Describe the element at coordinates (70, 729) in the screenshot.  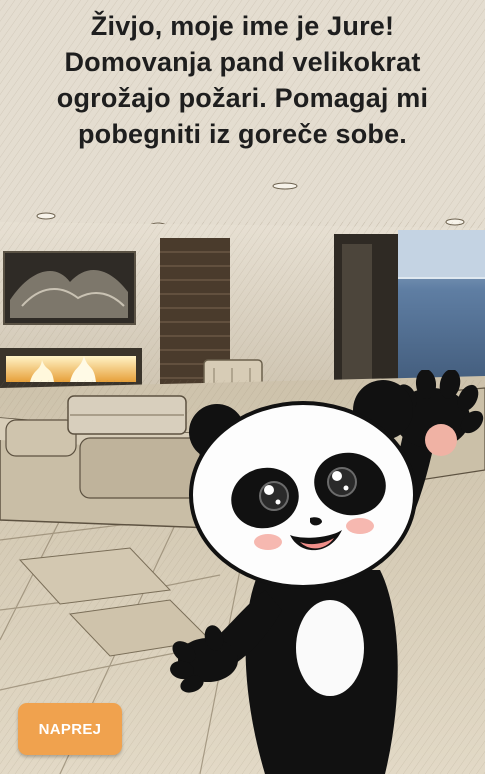
I see `next-button: NAPREJ` at that location.